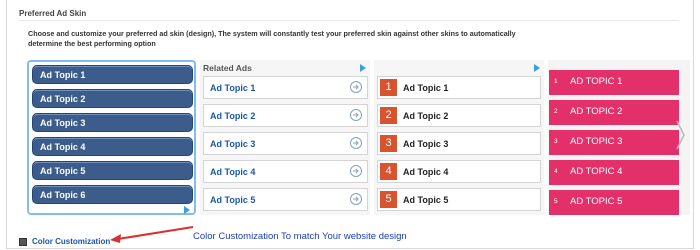 The width and height of the screenshot is (700, 250). I want to click on numbered-ad-index: 5, so click(388, 199).